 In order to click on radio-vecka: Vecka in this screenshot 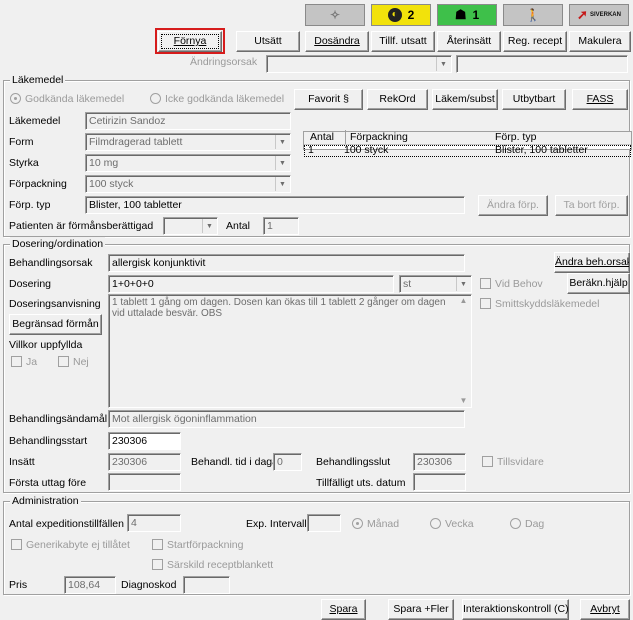, I will do `click(452, 524)`.